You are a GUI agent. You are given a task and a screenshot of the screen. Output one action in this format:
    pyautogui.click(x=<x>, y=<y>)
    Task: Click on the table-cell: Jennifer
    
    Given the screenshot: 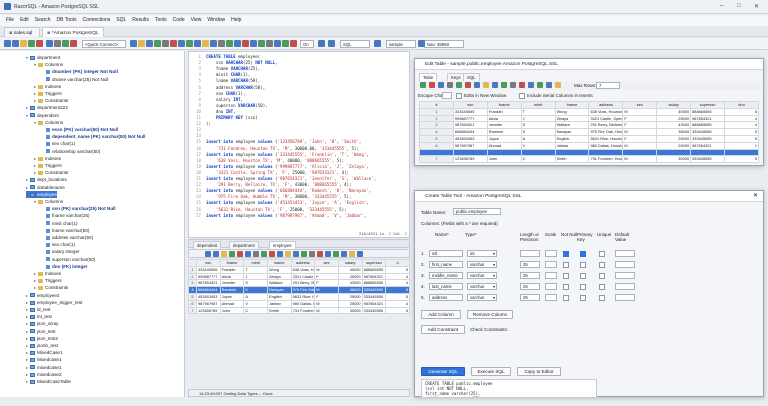 What is the action you would take?
    pyautogui.click(x=504, y=125)
    